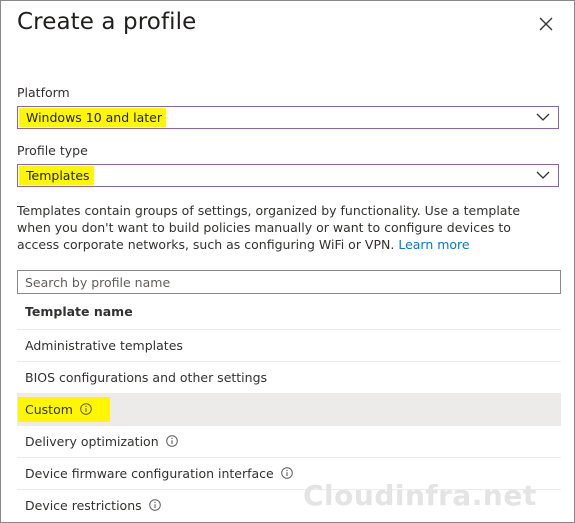  What do you see at coordinates (288, 175) in the screenshot?
I see `profile-type-dropdown: Templates` at bounding box center [288, 175].